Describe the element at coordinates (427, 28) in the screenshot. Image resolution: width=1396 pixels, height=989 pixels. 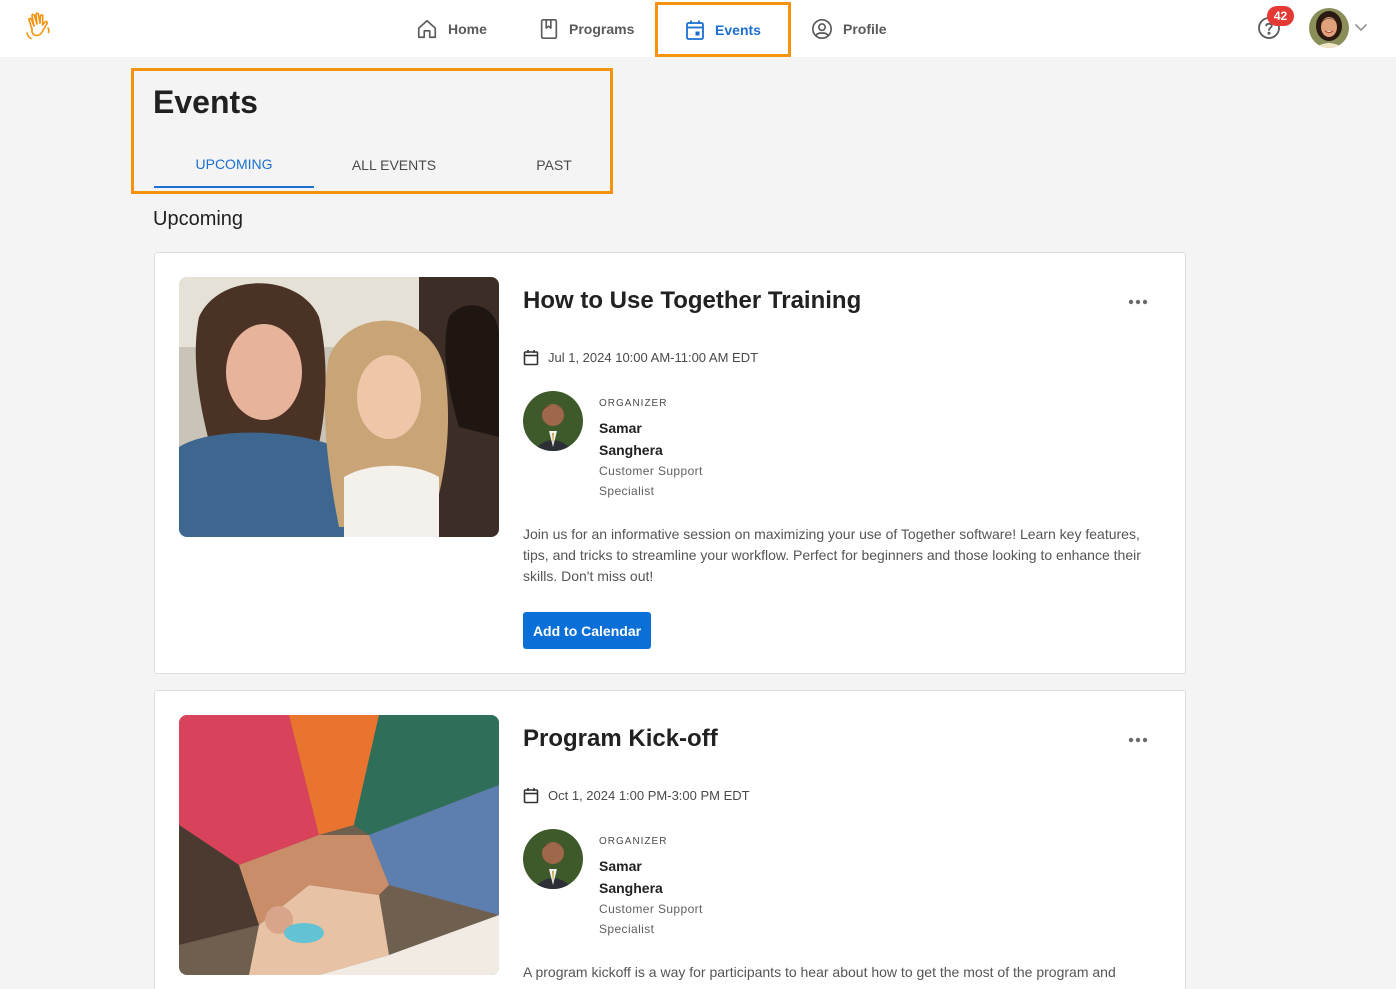
I see `home-icon` at that location.